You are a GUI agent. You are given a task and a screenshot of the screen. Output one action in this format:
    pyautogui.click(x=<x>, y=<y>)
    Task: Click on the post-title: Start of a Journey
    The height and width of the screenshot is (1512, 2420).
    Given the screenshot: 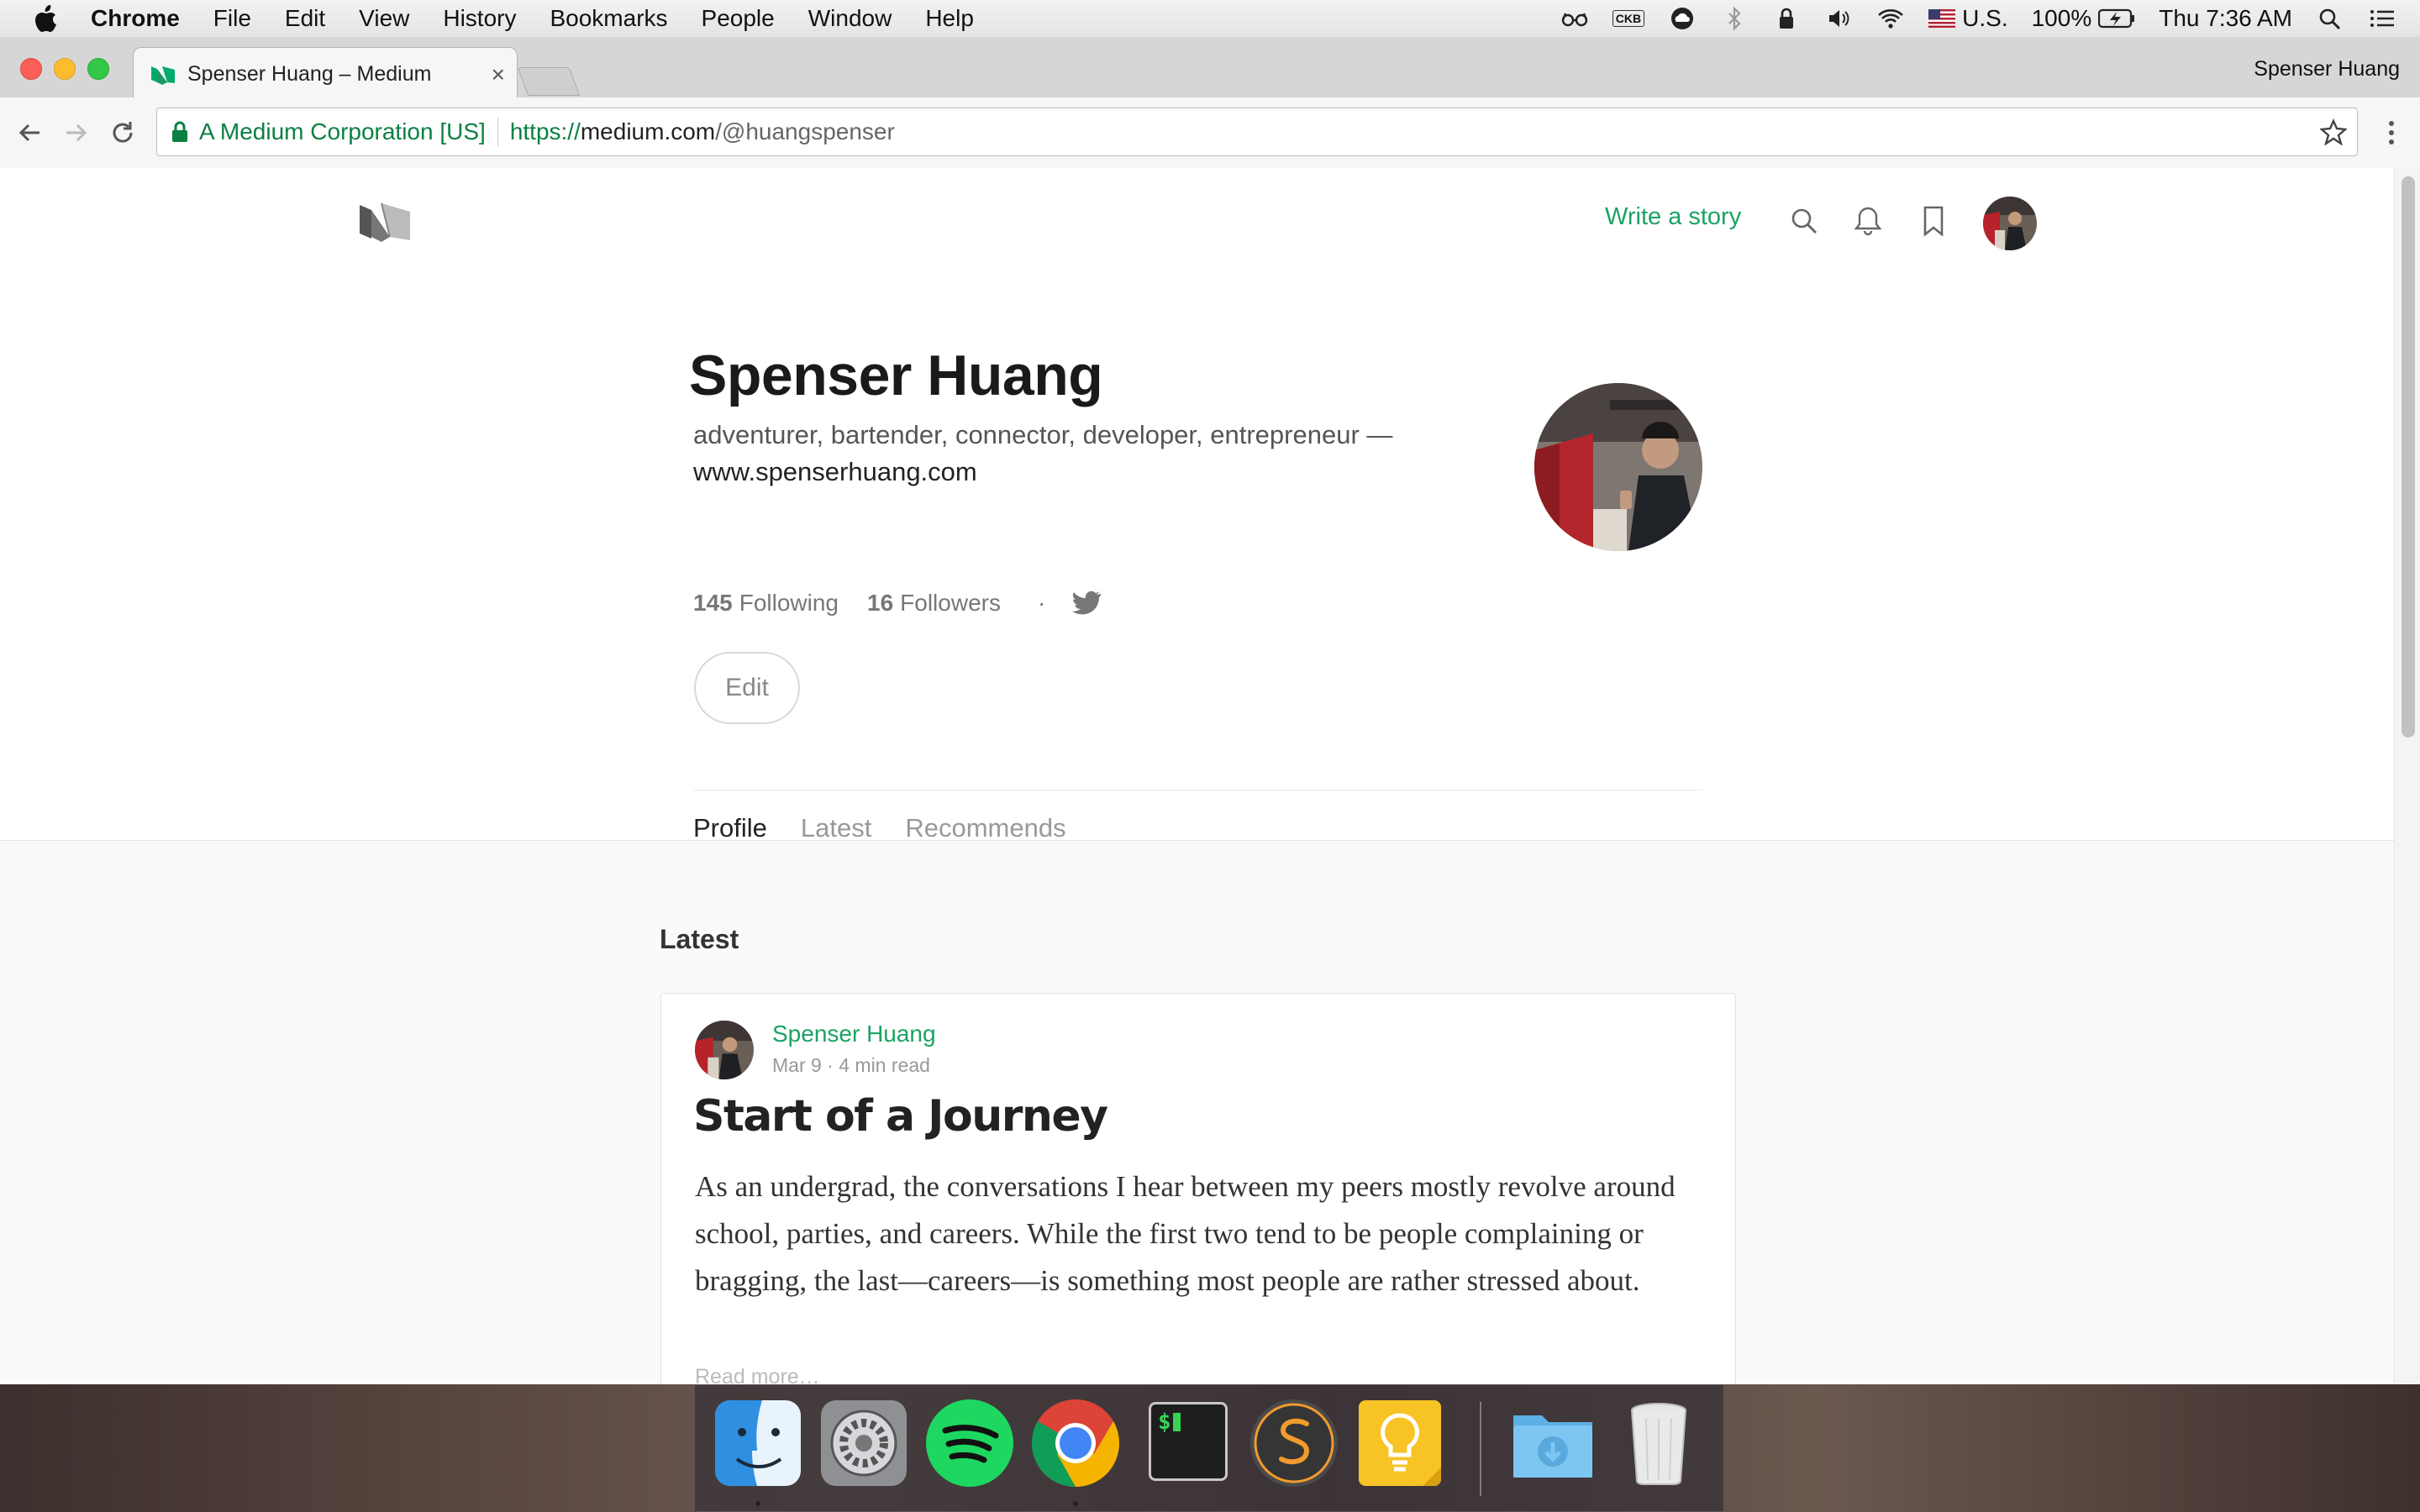 What is the action you would take?
    pyautogui.click(x=901, y=1116)
    